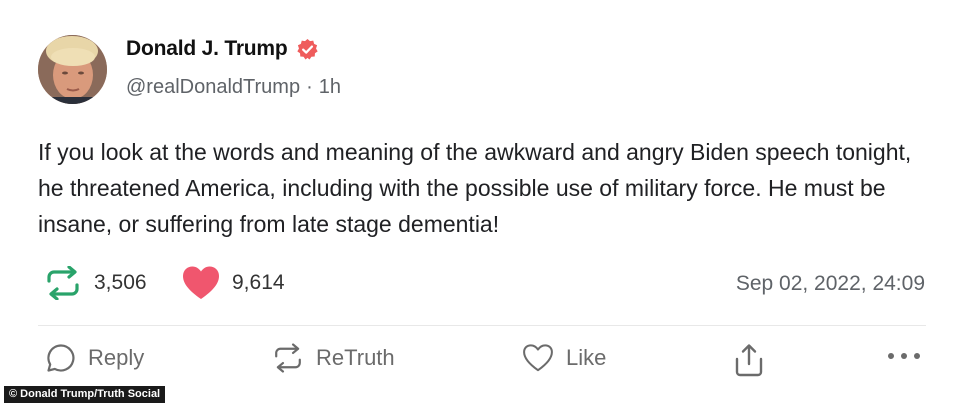 The image size is (962, 403). I want to click on post-stats: 3,506 9,614 Sep 02, 2022, 24:09, so click(483, 286).